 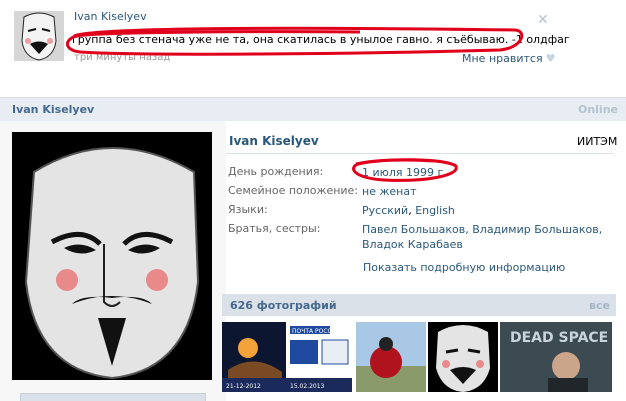 What do you see at coordinates (248, 209) in the screenshot?
I see `info-label: Языки:` at bounding box center [248, 209].